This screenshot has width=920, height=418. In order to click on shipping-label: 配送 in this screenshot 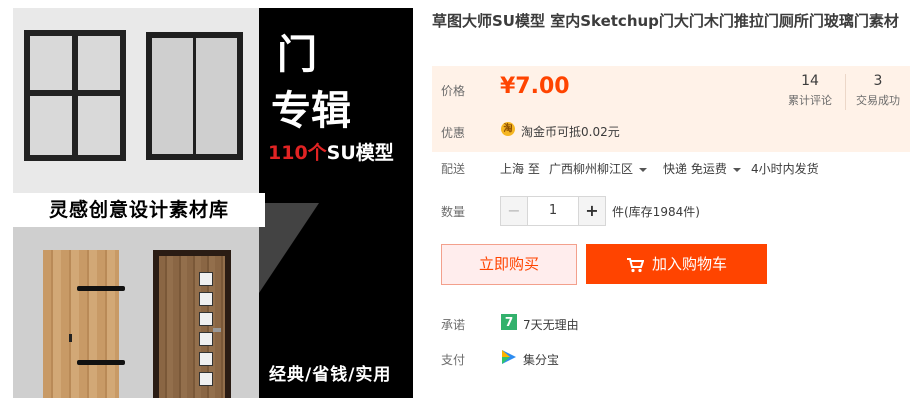, I will do `click(453, 169)`.